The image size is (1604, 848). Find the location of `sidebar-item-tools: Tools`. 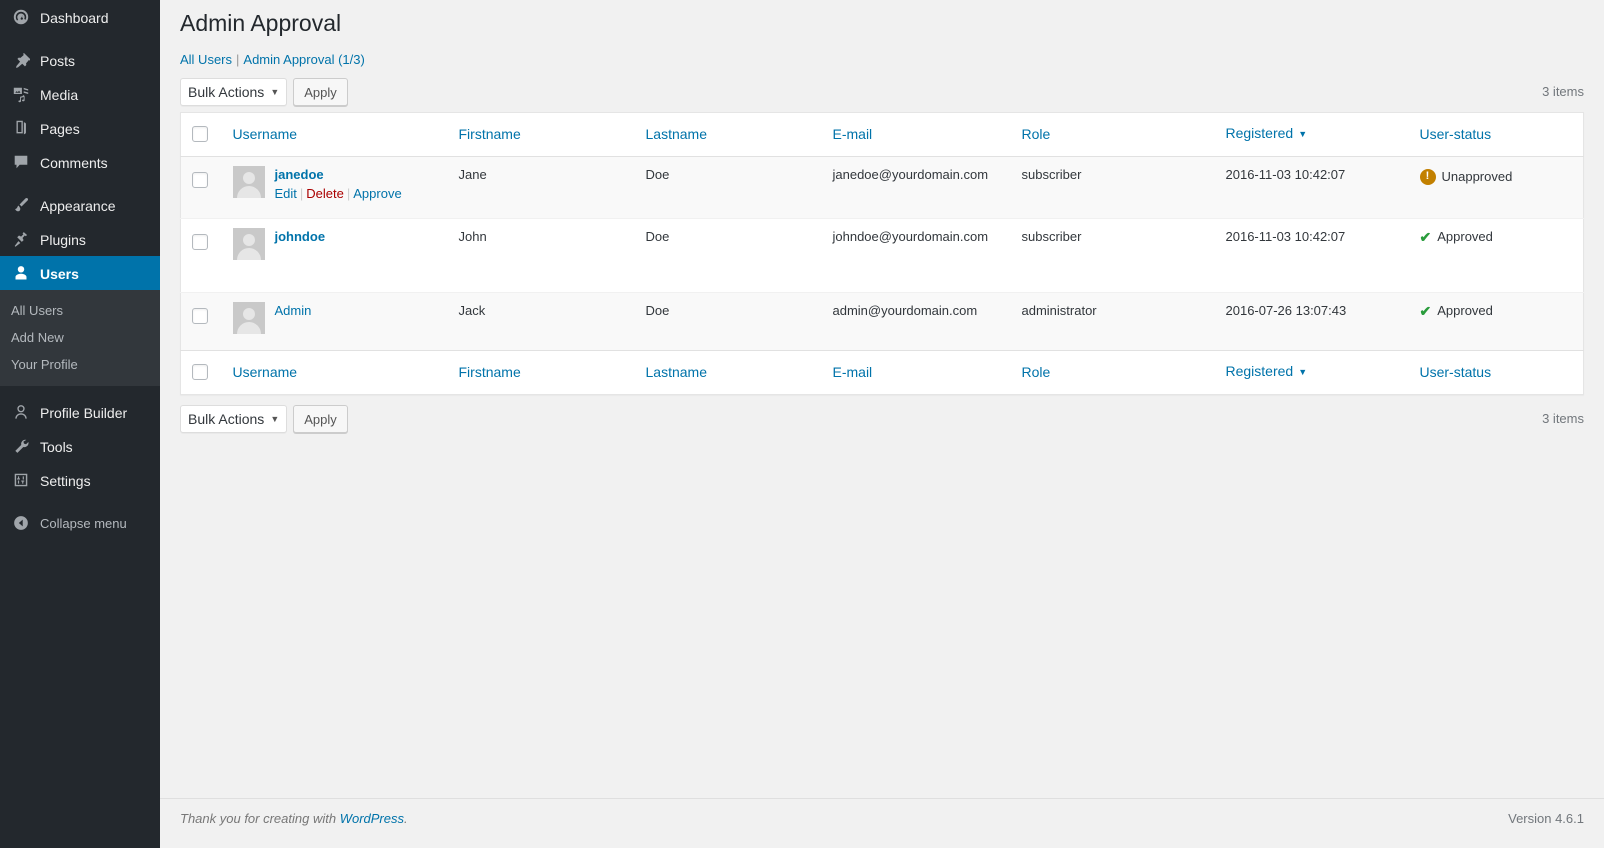

sidebar-item-tools: Tools is located at coordinates (80, 446).